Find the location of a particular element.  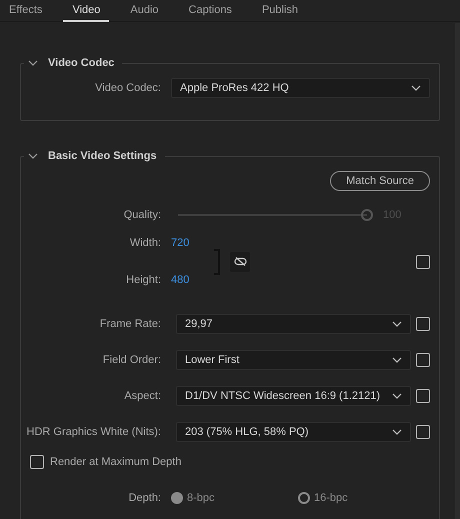

unlink-icon is located at coordinates (240, 261).